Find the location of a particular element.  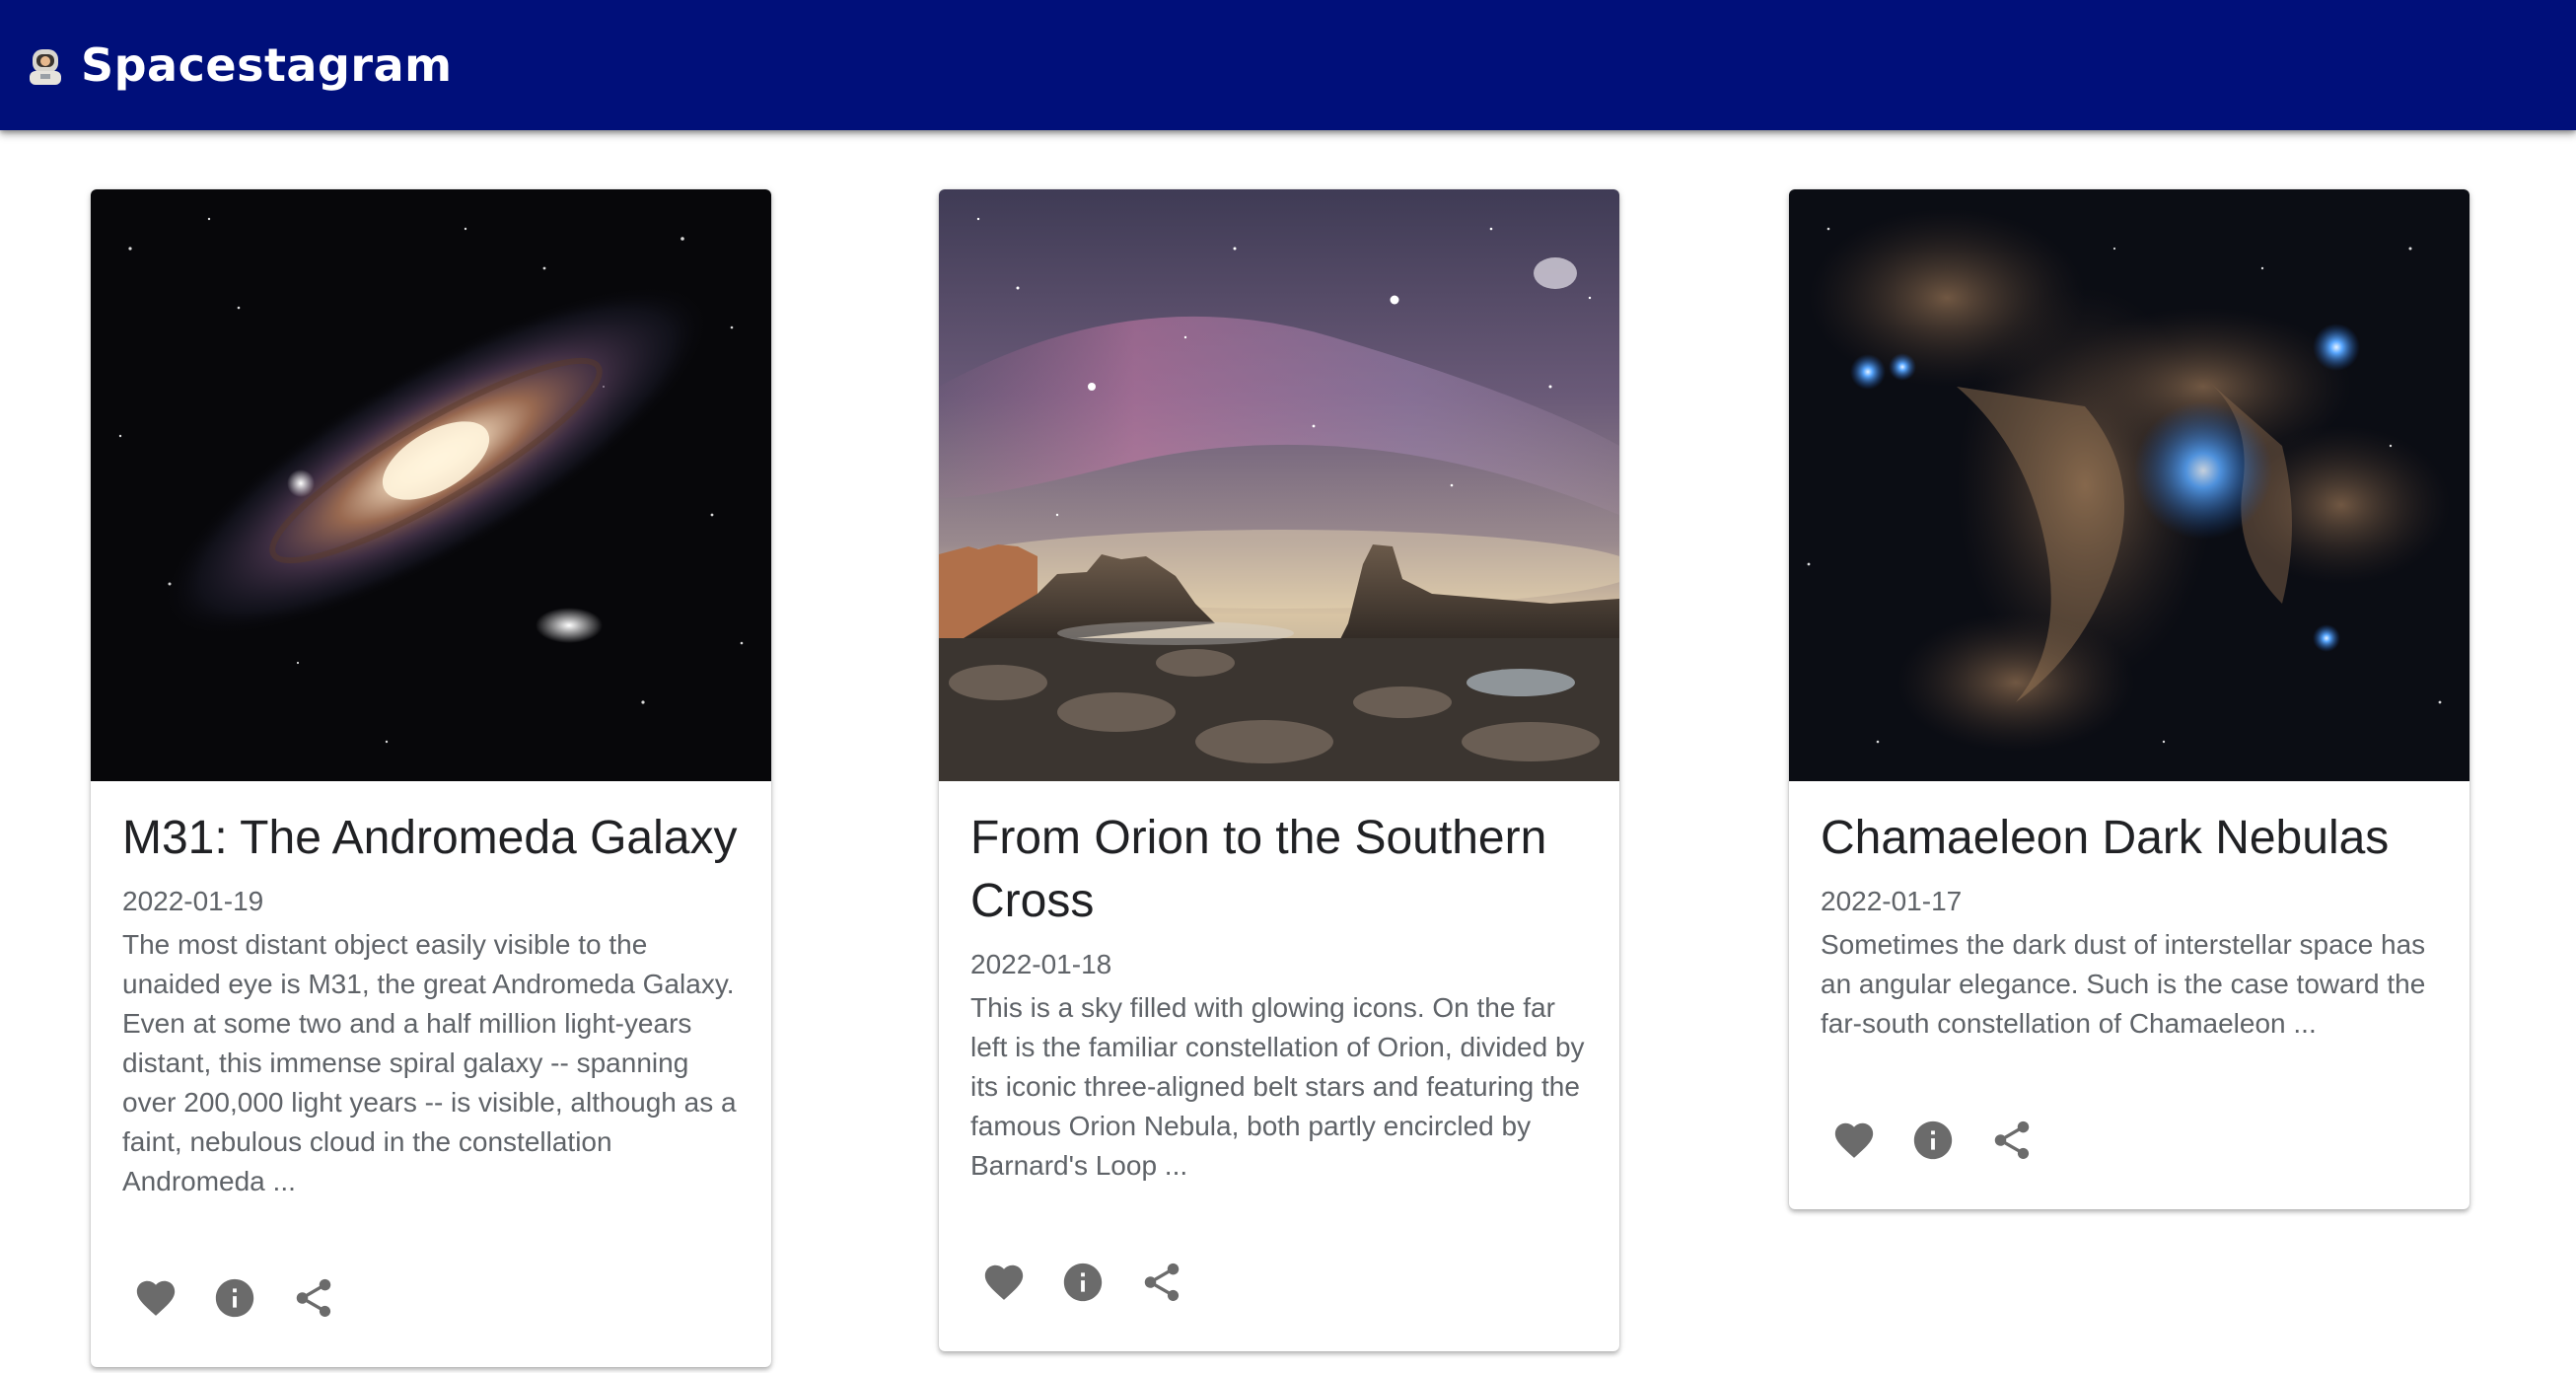

card-title: From Orion to the Southern Cross is located at coordinates (1258, 869).